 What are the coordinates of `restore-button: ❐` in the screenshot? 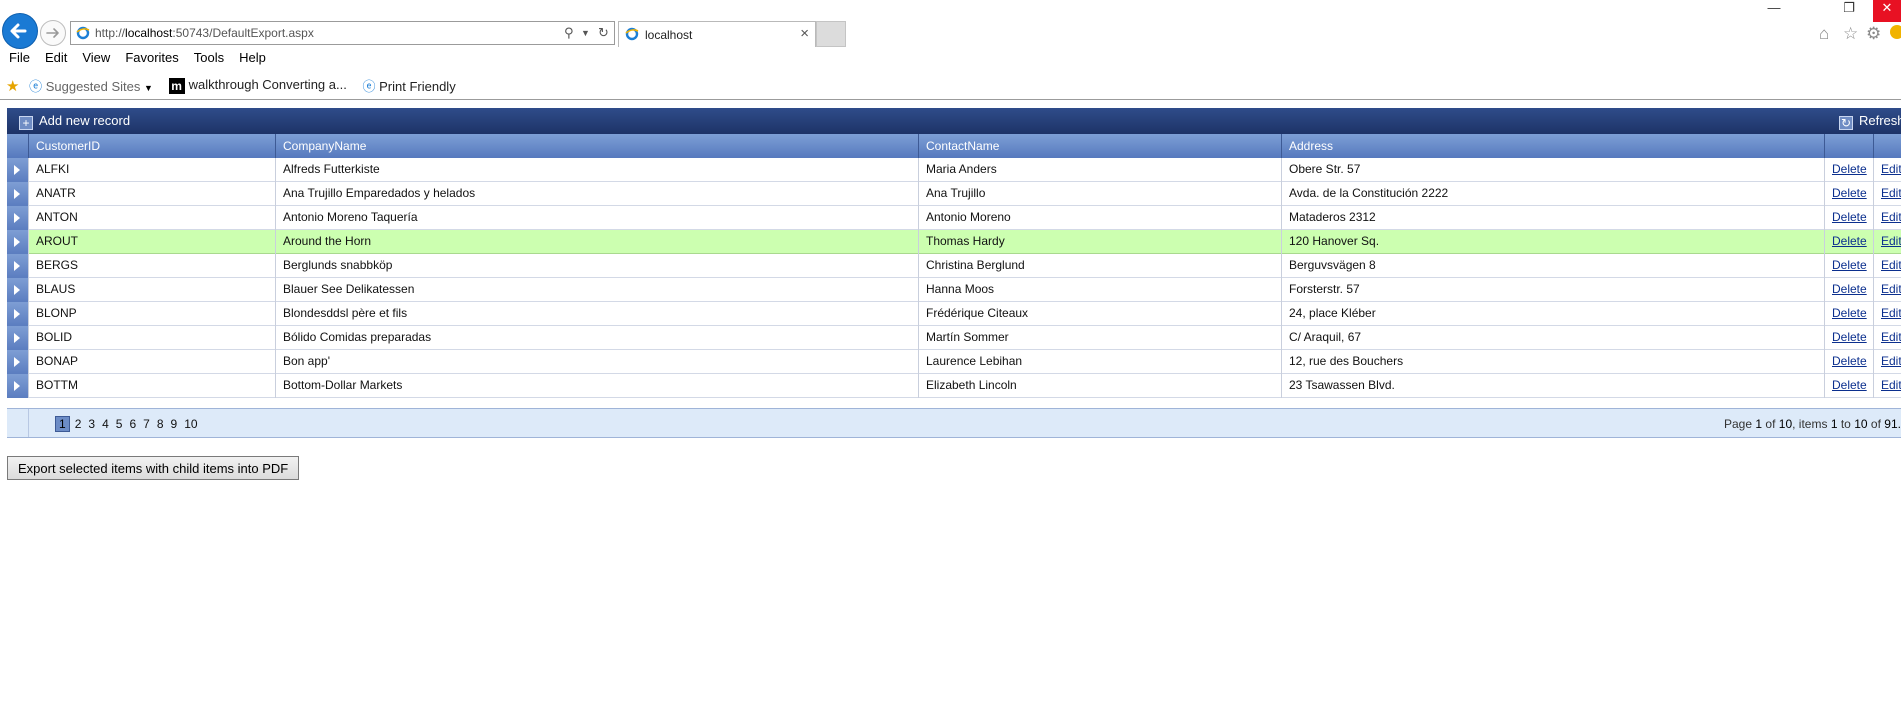 It's located at (1849, 8).